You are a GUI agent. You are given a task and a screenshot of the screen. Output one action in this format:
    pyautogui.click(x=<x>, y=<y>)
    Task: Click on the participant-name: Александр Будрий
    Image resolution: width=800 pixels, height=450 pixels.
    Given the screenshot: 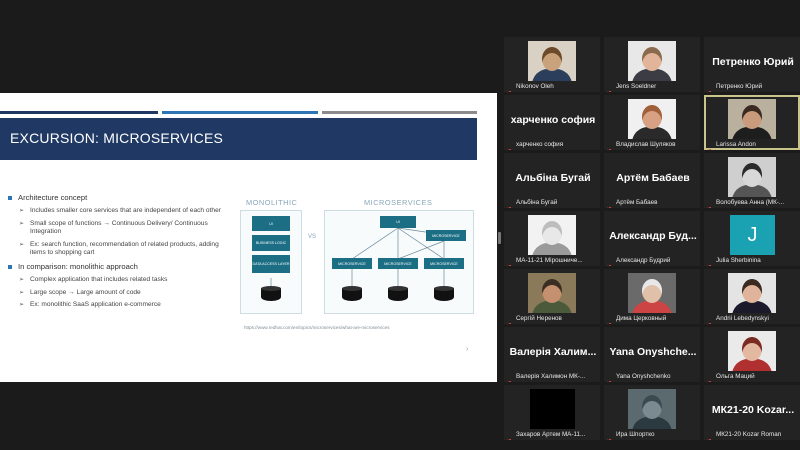 What is the action you would take?
    pyautogui.click(x=643, y=260)
    